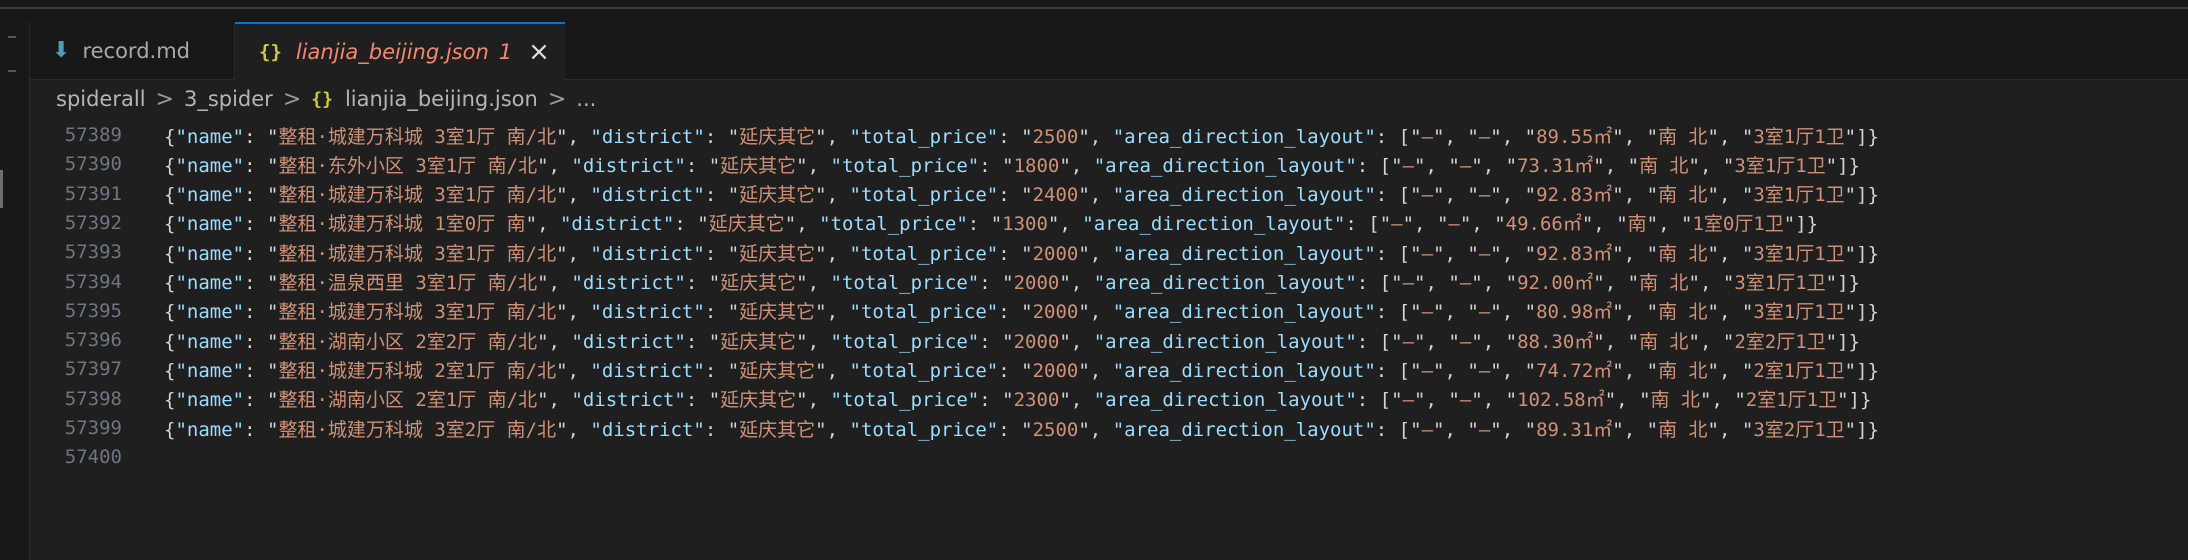 The width and height of the screenshot is (2188, 560). I want to click on code-line: 57400, so click(76, 457).